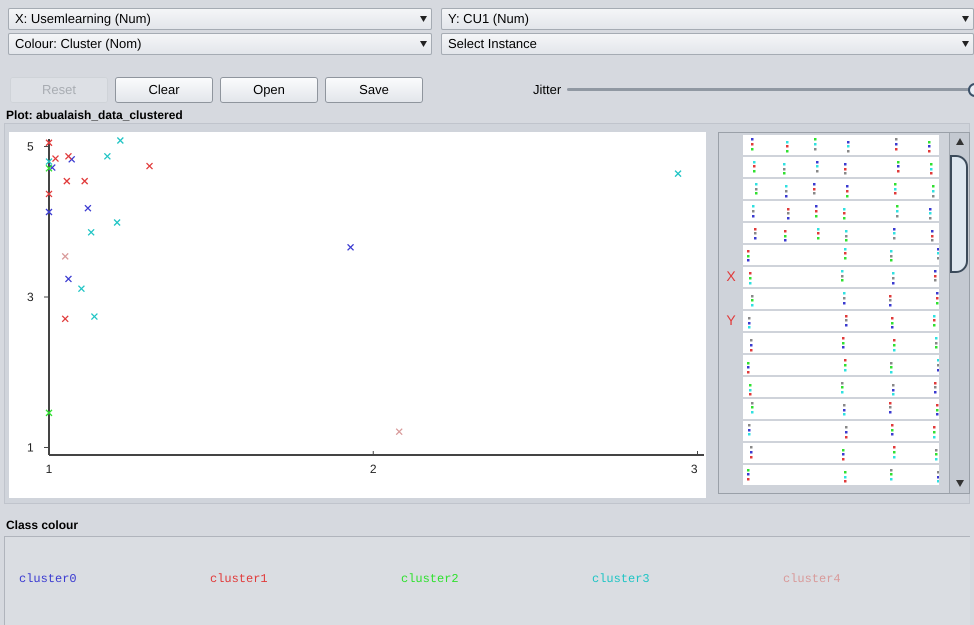 The height and width of the screenshot is (625, 974). Describe the element at coordinates (547, 89) in the screenshot. I see `jitter-label: Jitter` at that location.